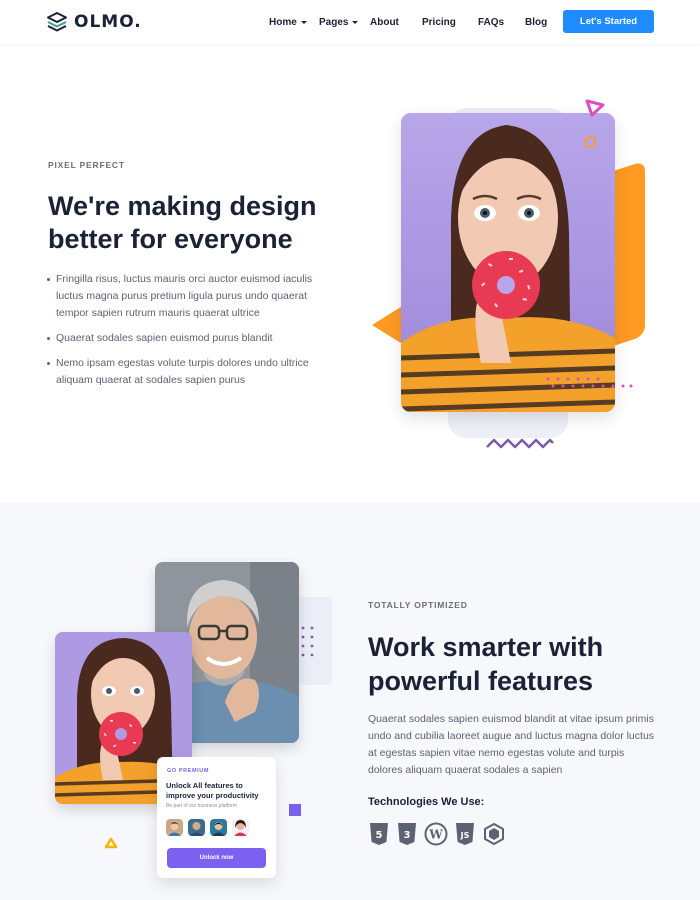  I want to click on wordpress-icon: W, so click(436, 834).